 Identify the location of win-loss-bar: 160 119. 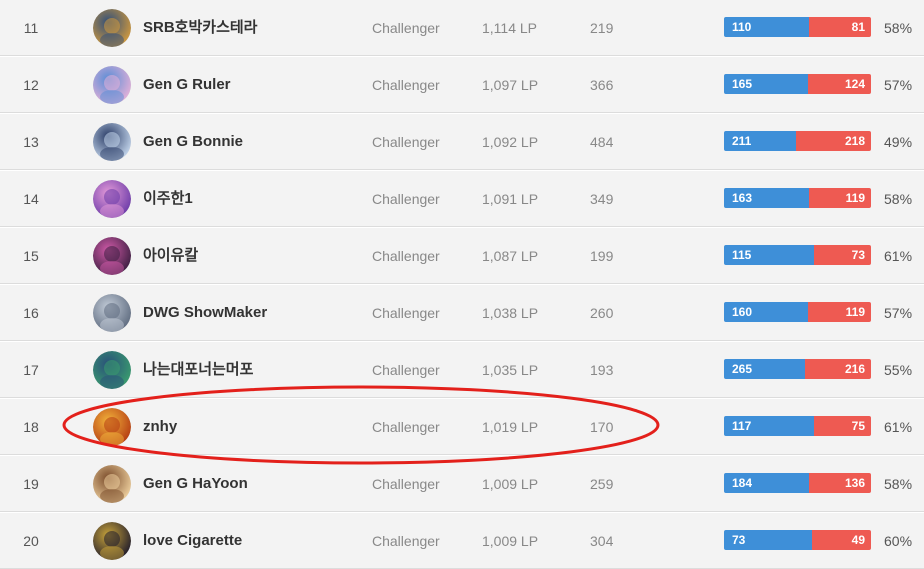
(797, 312).